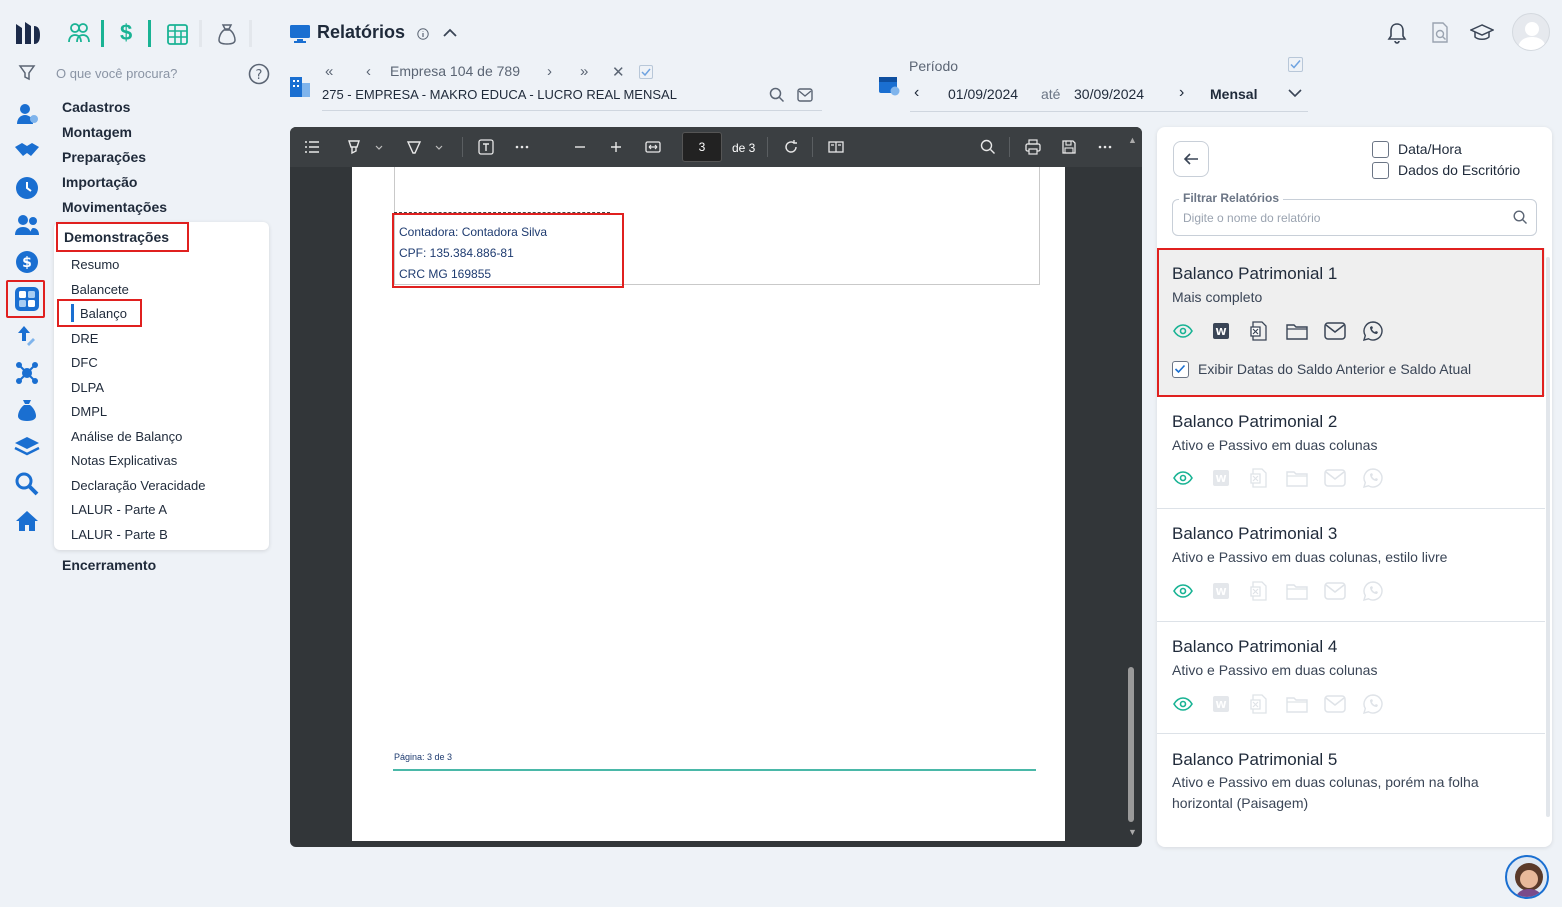  What do you see at coordinates (259, 74) in the screenshot?
I see `help-icon: ?` at bounding box center [259, 74].